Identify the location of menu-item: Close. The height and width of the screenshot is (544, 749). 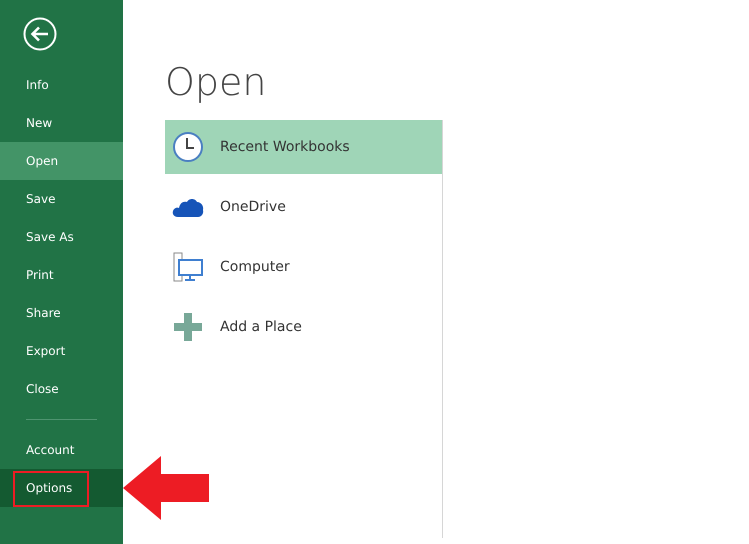
(61, 389).